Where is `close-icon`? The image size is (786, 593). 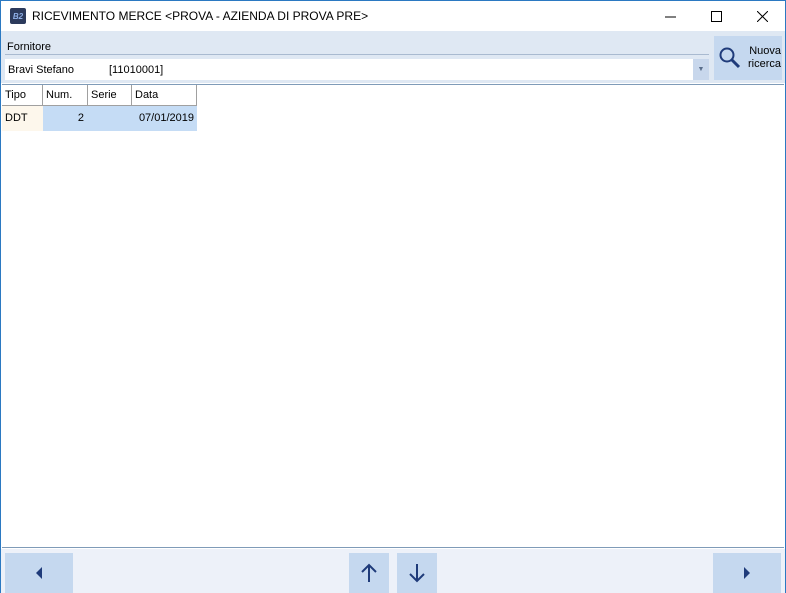
close-icon is located at coordinates (762, 16).